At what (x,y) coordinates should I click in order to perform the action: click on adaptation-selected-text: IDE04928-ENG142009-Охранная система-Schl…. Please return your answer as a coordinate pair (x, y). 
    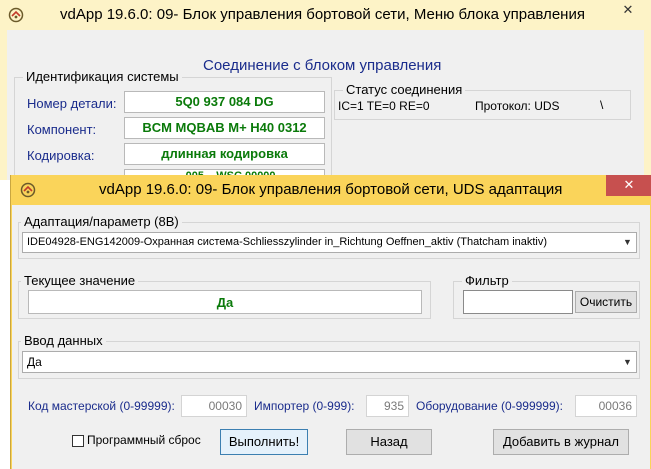
    Looking at the image, I should click on (287, 242).